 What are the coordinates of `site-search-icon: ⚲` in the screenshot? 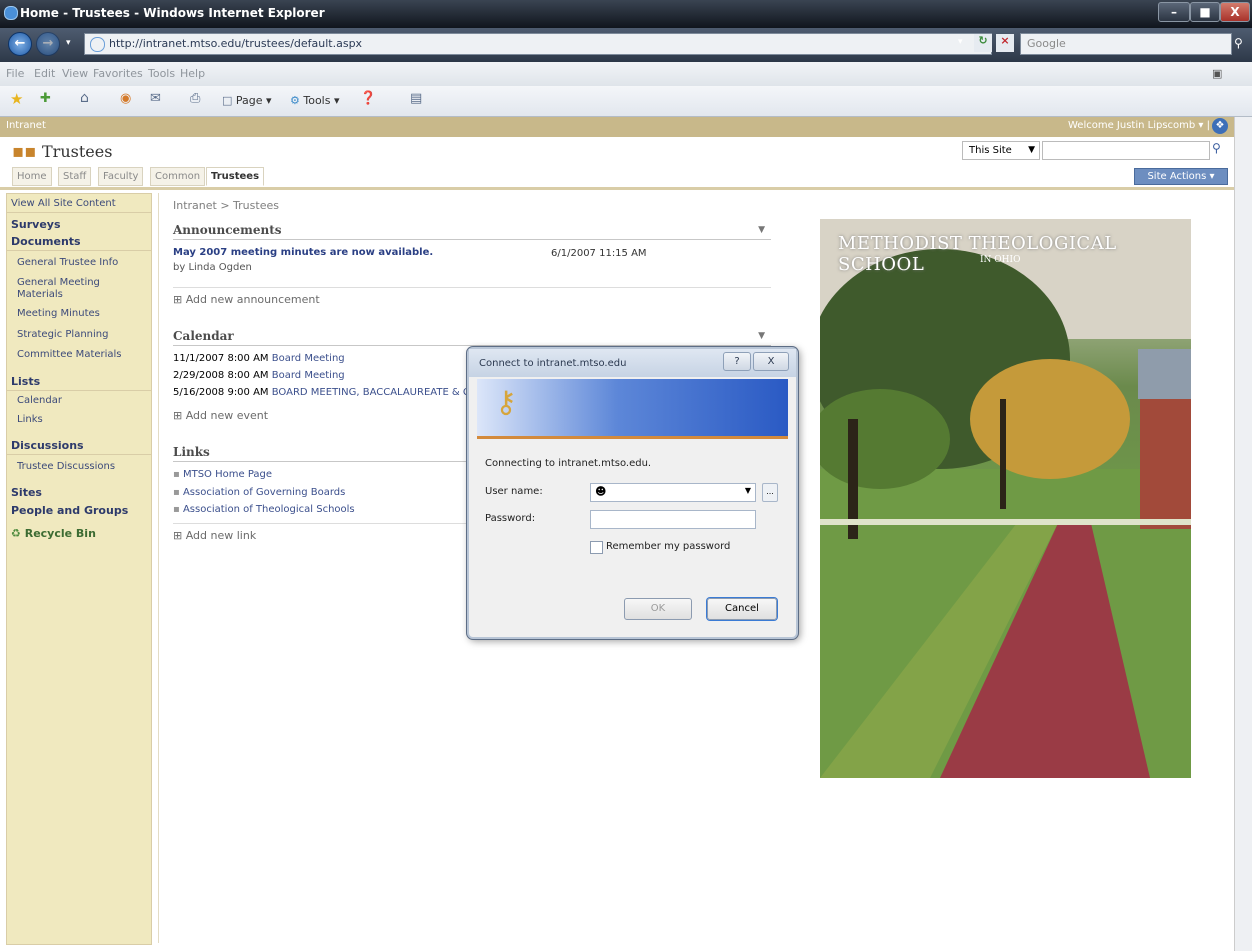 It's located at (1216, 148).